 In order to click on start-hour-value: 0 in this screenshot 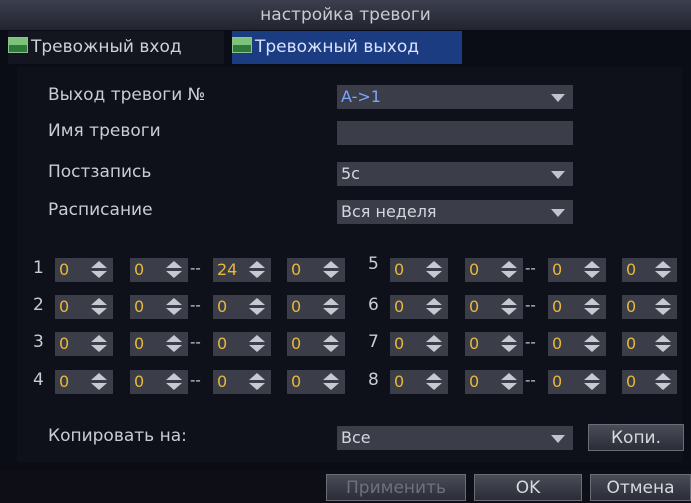, I will do `click(64, 381)`.